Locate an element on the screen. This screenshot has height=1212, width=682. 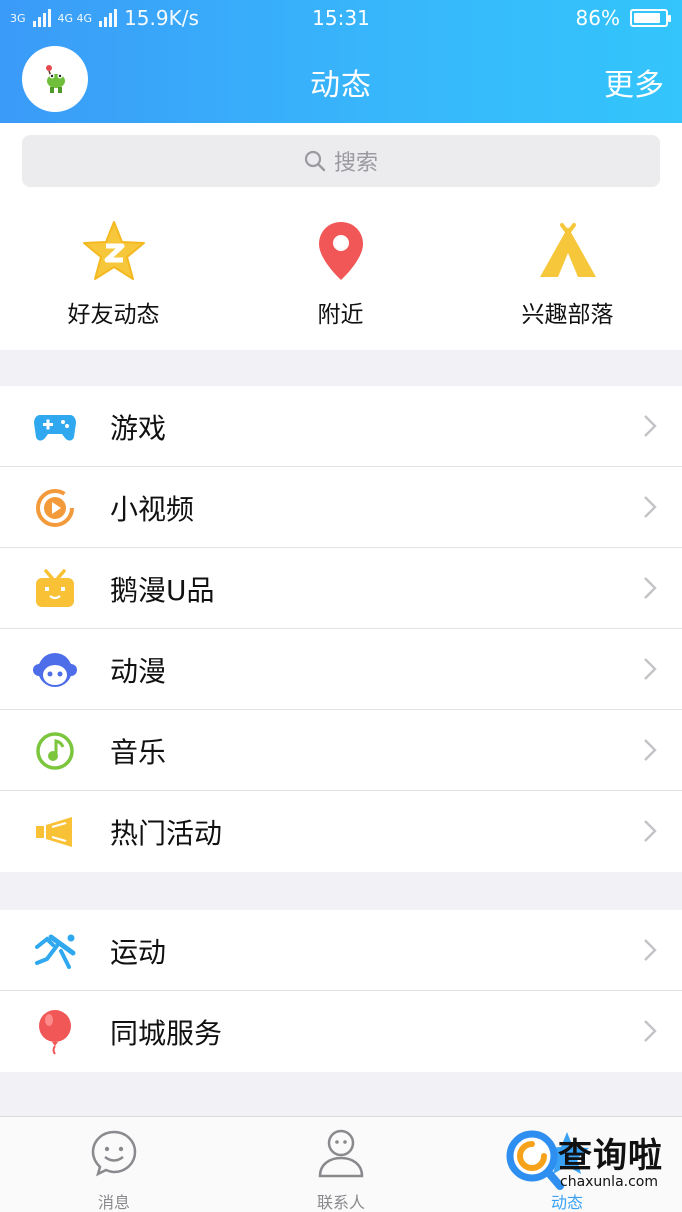
quick-item-nearby: 附近 is located at coordinates (340, 274).